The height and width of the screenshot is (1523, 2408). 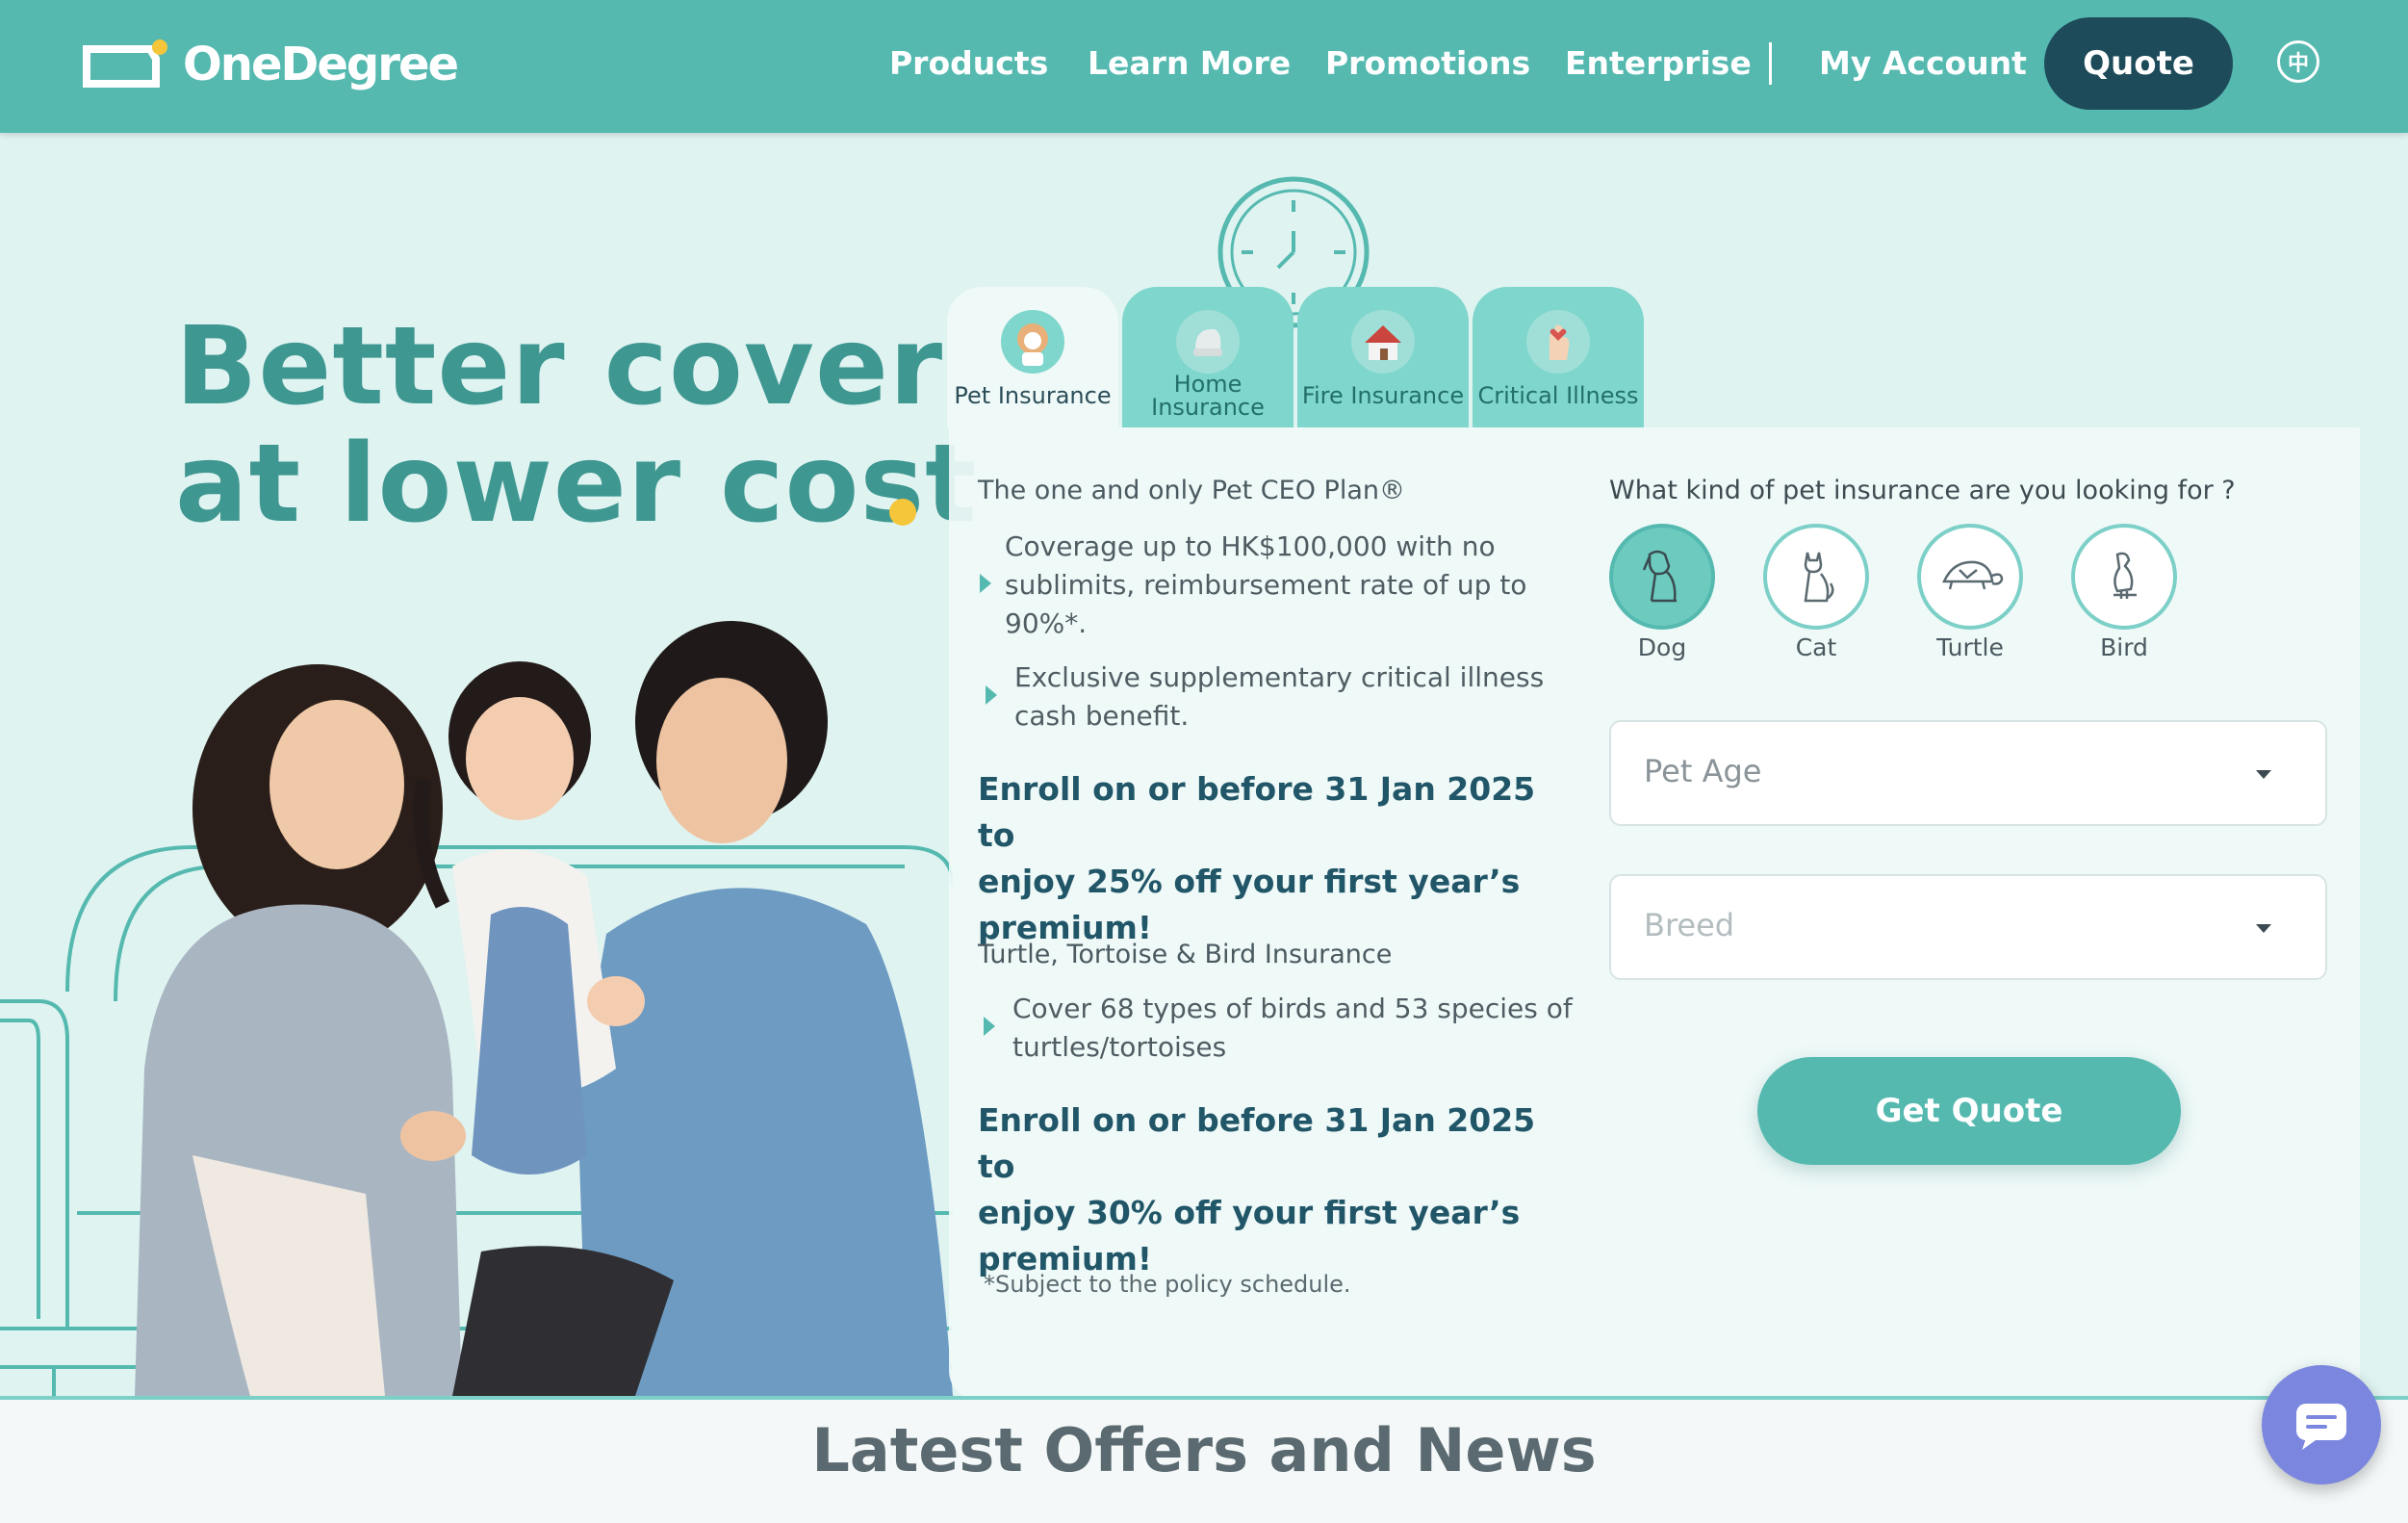 I want to click on pet-option-turtle, so click(x=1970, y=577).